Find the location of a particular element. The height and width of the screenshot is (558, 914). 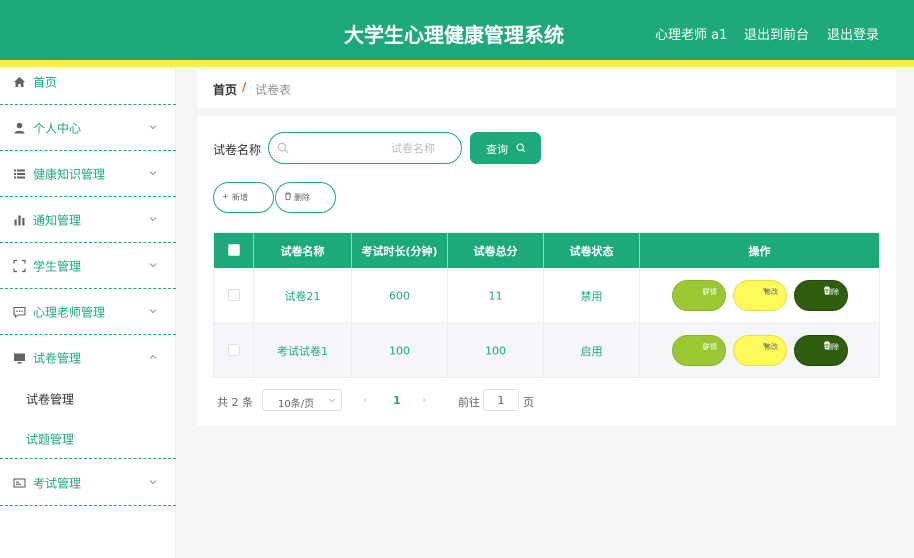

trash-icon is located at coordinates (288, 197).